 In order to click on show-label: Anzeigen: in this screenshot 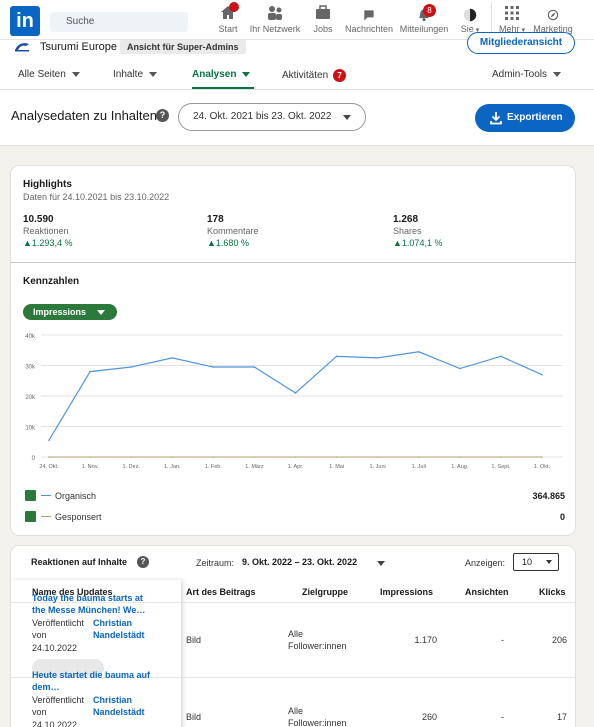, I will do `click(485, 563)`.